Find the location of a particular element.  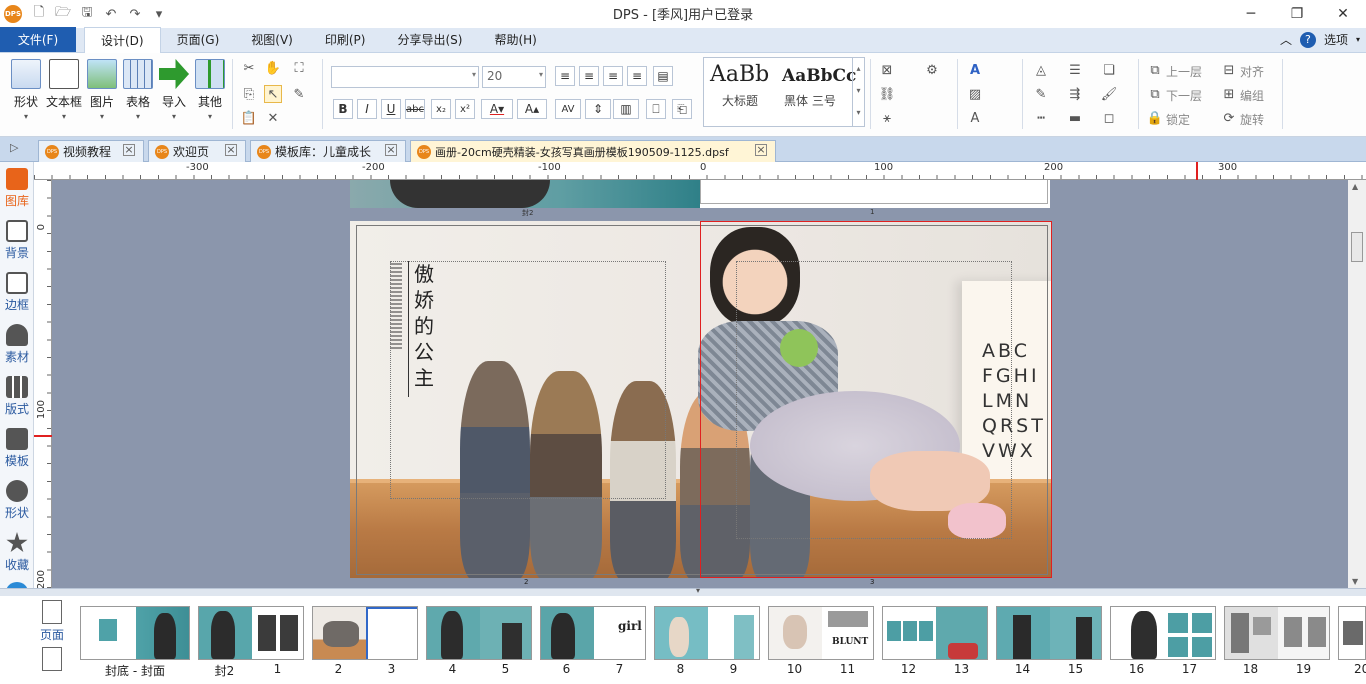

menu-view: 视图(V) is located at coordinates (272, 39).